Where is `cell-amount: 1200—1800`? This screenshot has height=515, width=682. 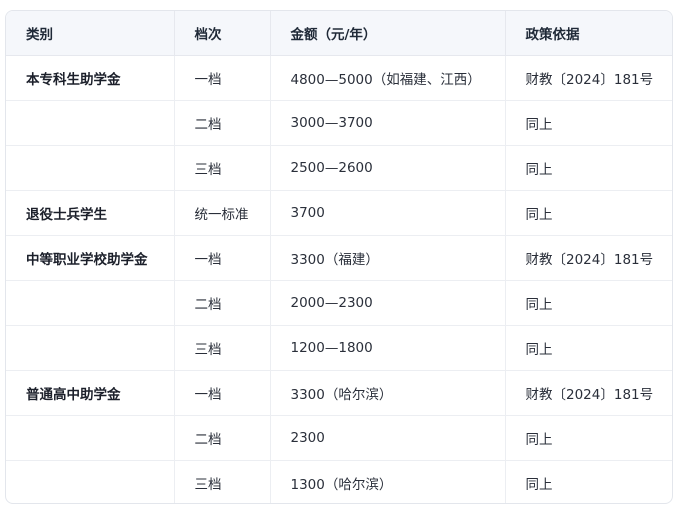 cell-amount: 1200—1800 is located at coordinates (388, 348).